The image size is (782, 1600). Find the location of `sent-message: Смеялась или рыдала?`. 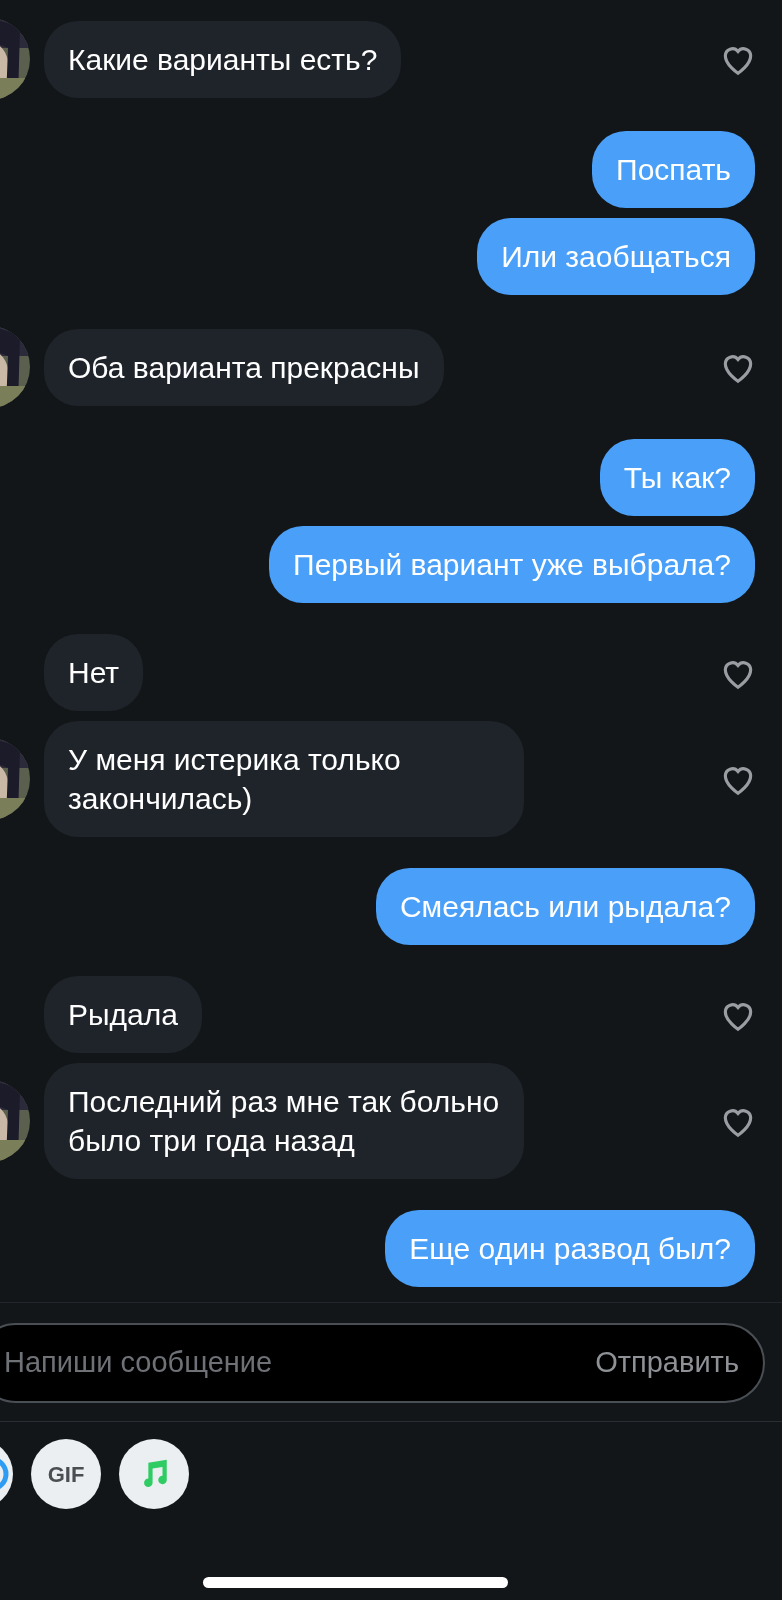

sent-message: Смеялась или рыдала? is located at coordinates (565, 906).